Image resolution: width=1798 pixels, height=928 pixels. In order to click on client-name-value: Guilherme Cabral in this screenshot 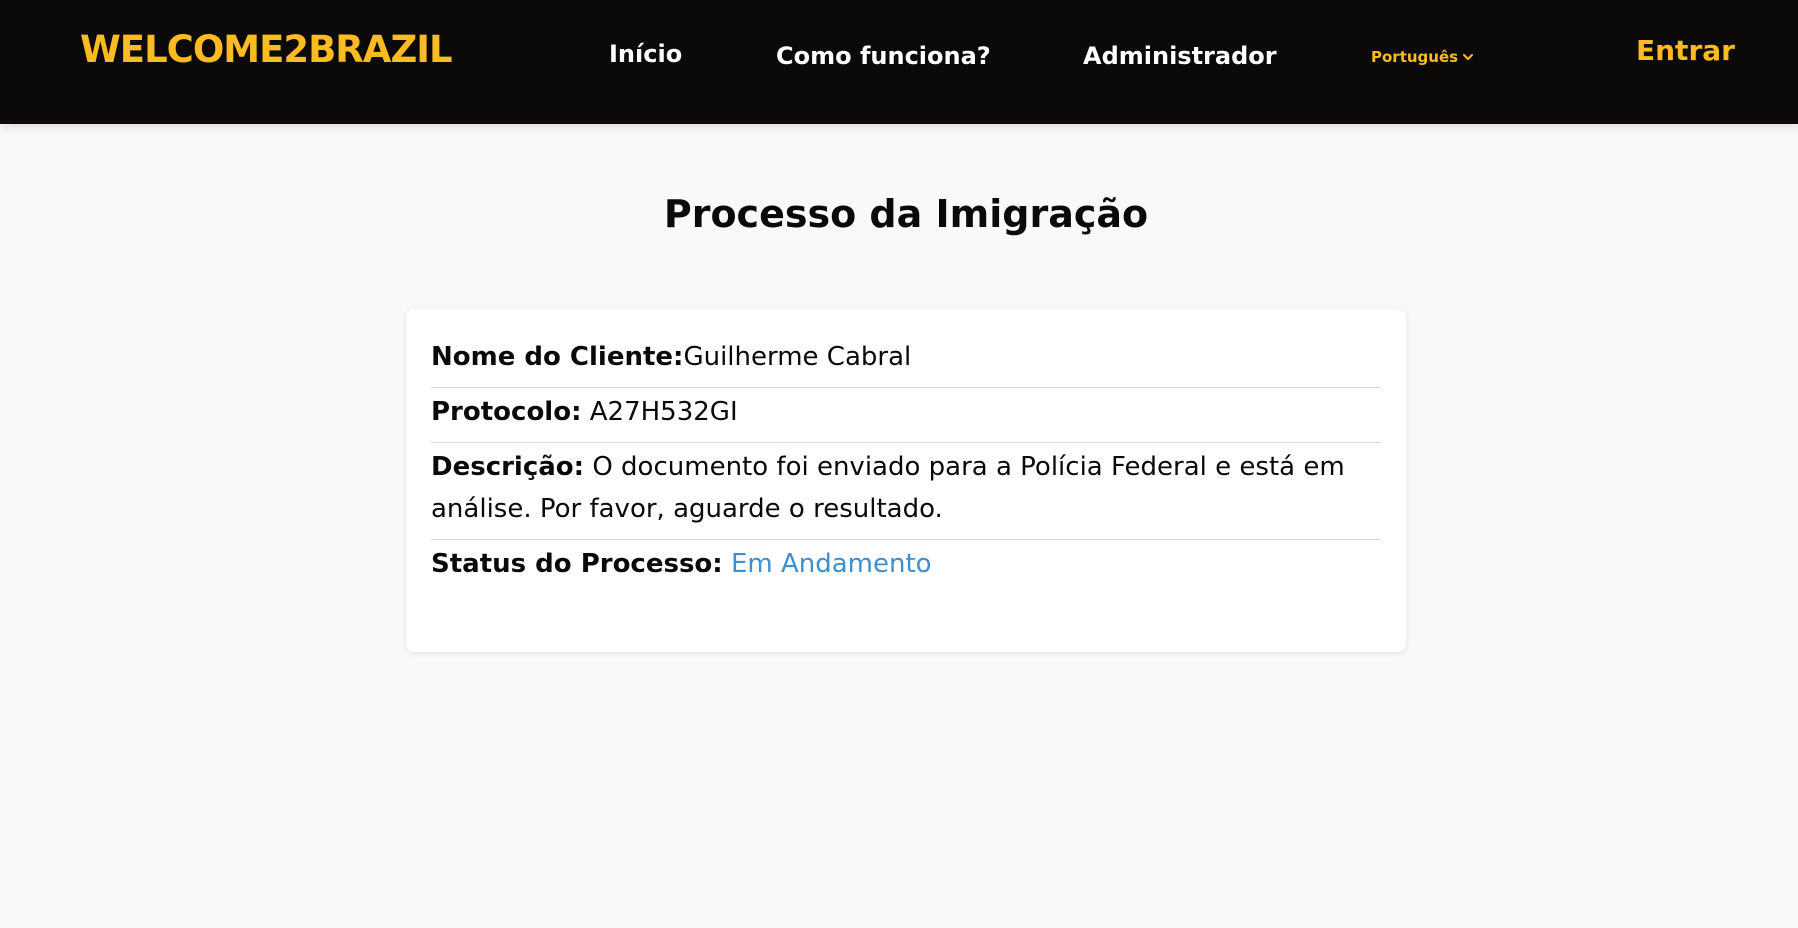, I will do `click(797, 357)`.